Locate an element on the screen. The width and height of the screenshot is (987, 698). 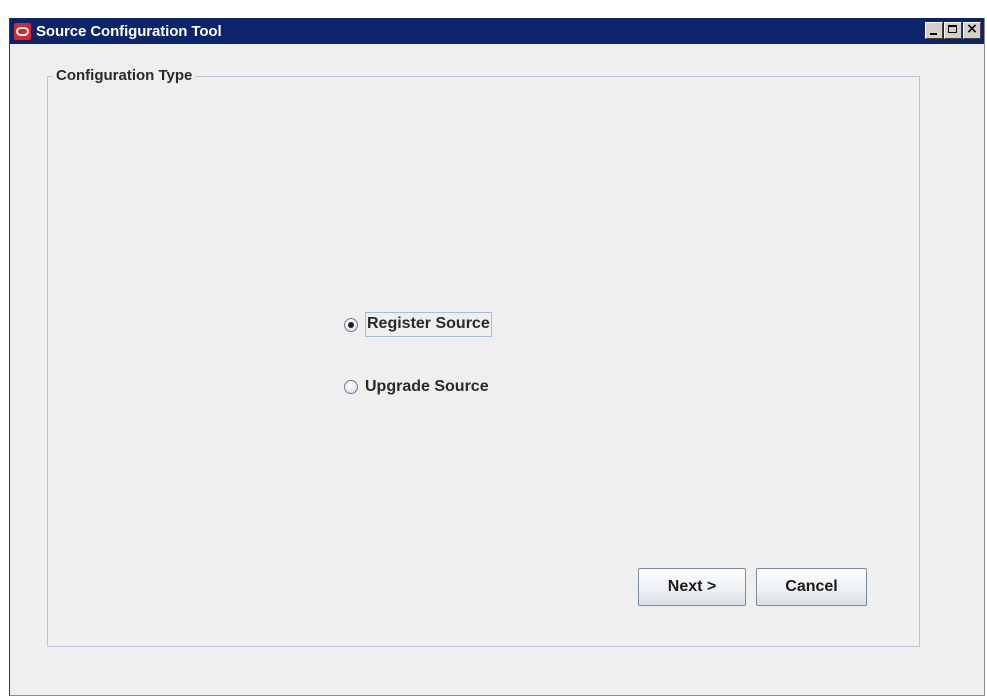
radio-selected-dot is located at coordinates (351, 324).